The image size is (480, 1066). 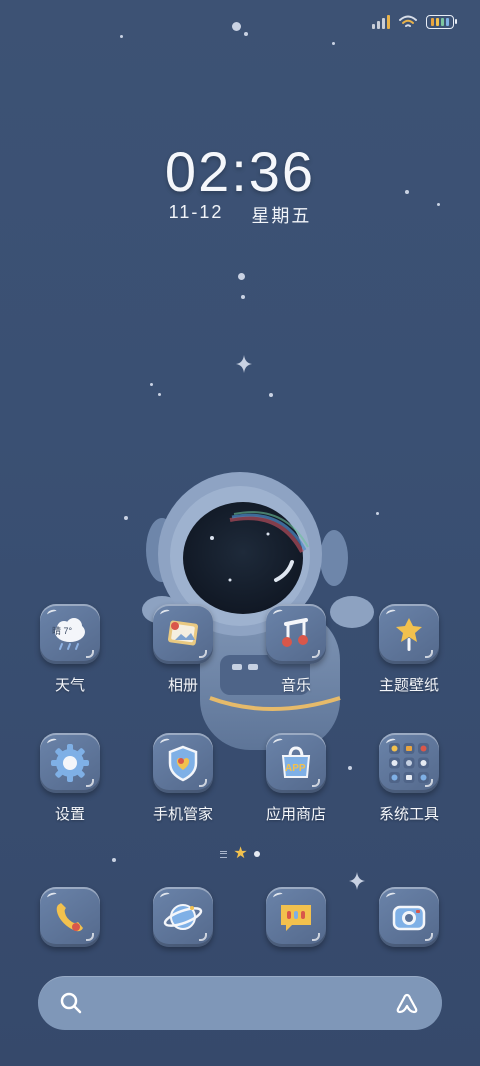 I want to click on dock-phone, so click(x=70, y=917).